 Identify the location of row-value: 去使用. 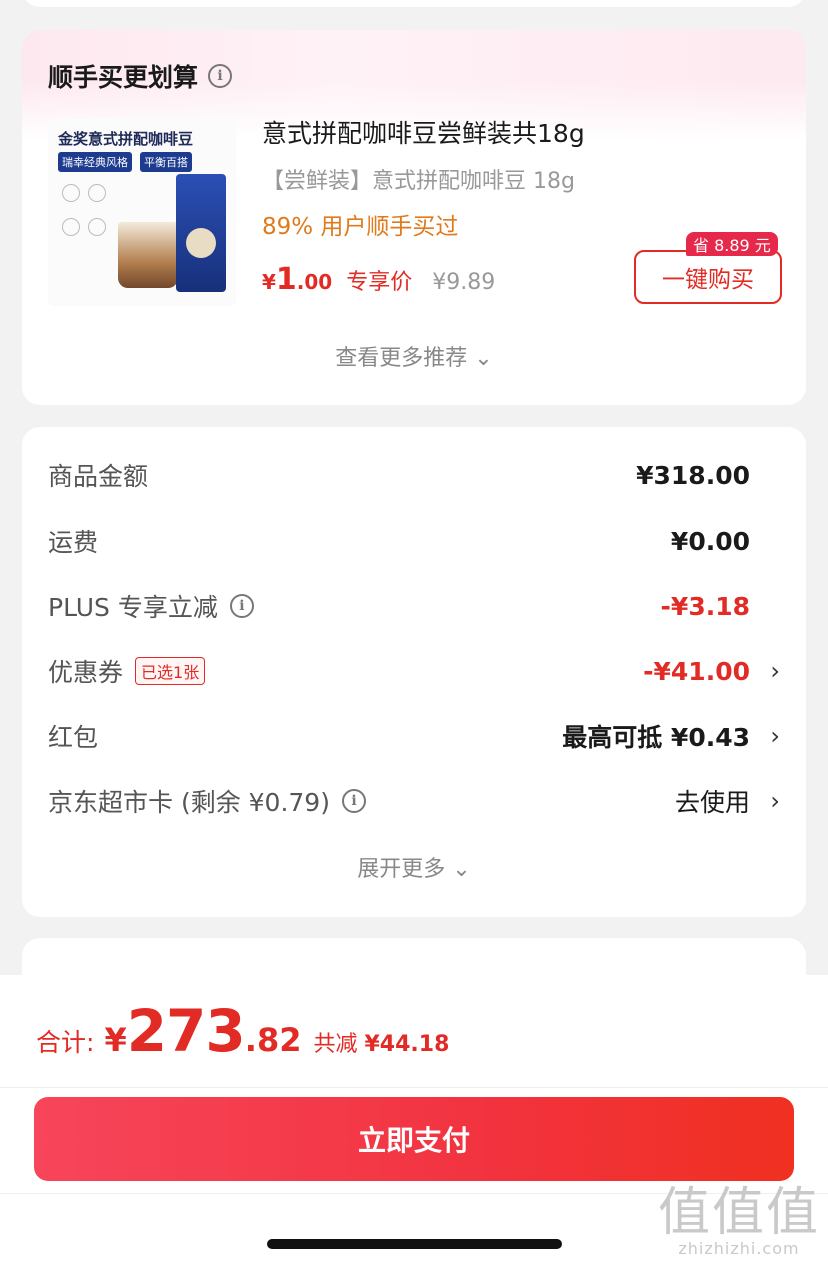
(712, 802).